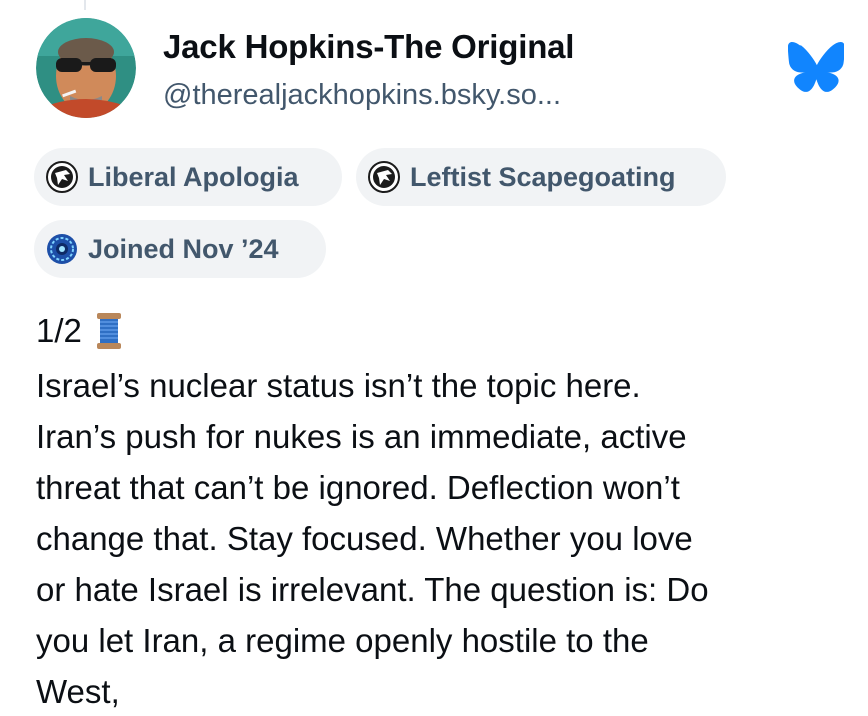 Image resolution: width=868 pixels, height=716 pixels. I want to click on profile-label-text: Leftist Scapegoating, so click(543, 176).